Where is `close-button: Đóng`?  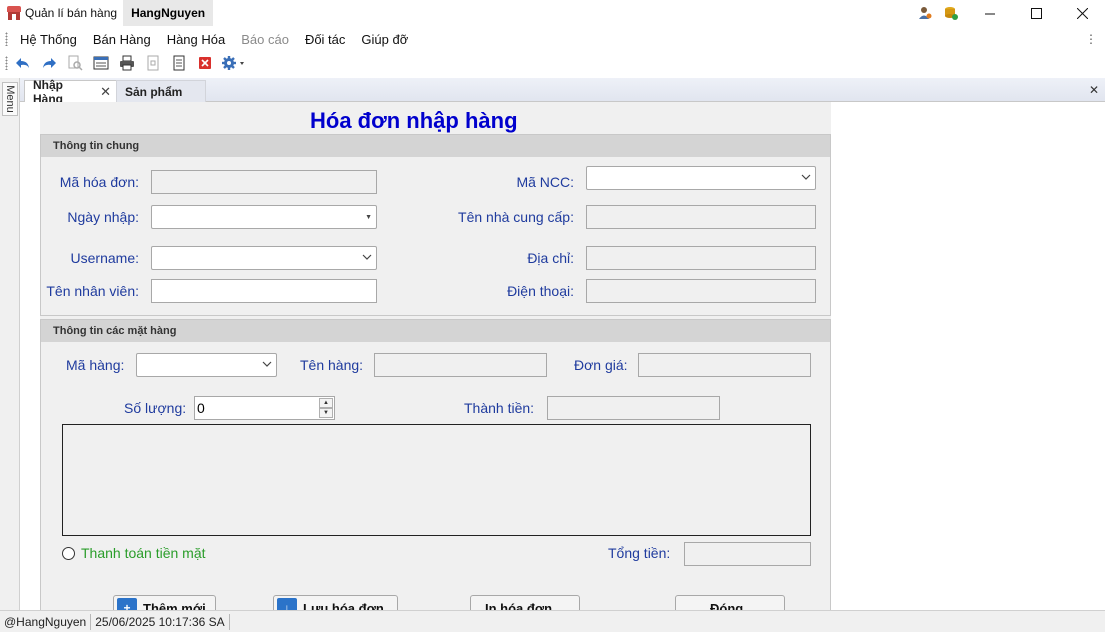 close-button: Đóng is located at coordinates (730, 602).